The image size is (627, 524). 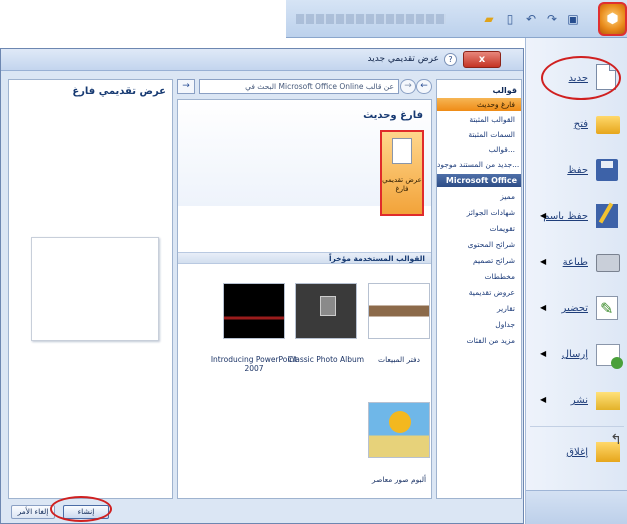 I want to click on menu-item-publish: نشر ◀, so click(x=576, y=401).